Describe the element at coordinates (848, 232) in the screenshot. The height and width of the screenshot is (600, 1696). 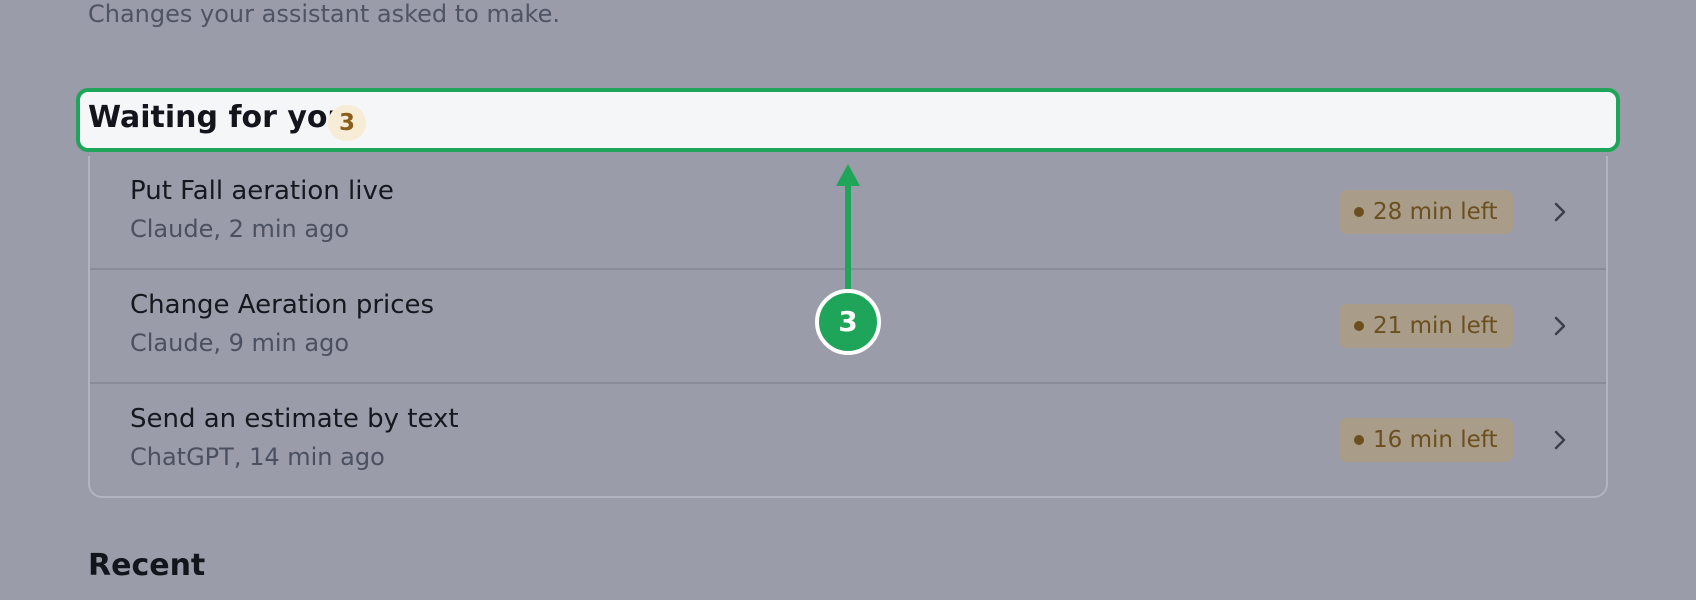
I see `arrow-up-icon` at that location.